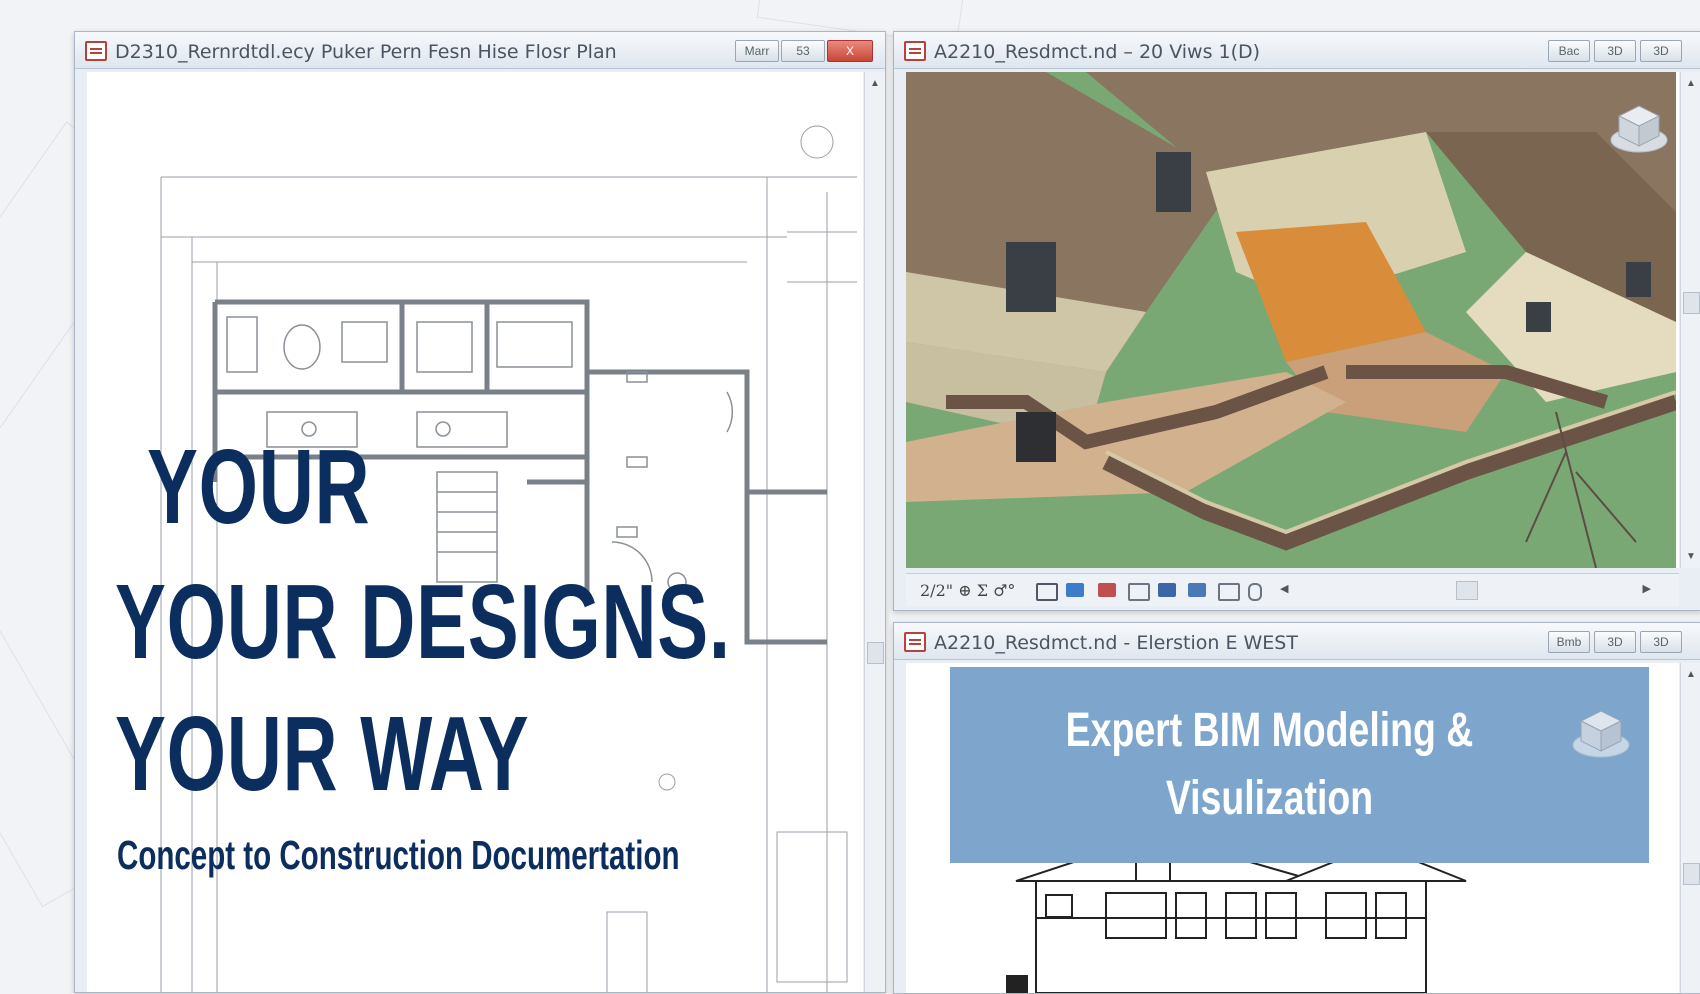 The width and height of the screenshot is (1700, 994). Describe the element at coordinates (1690, 828) in the screenshot. I see `elevation-scrollbar: ▲` at that location.